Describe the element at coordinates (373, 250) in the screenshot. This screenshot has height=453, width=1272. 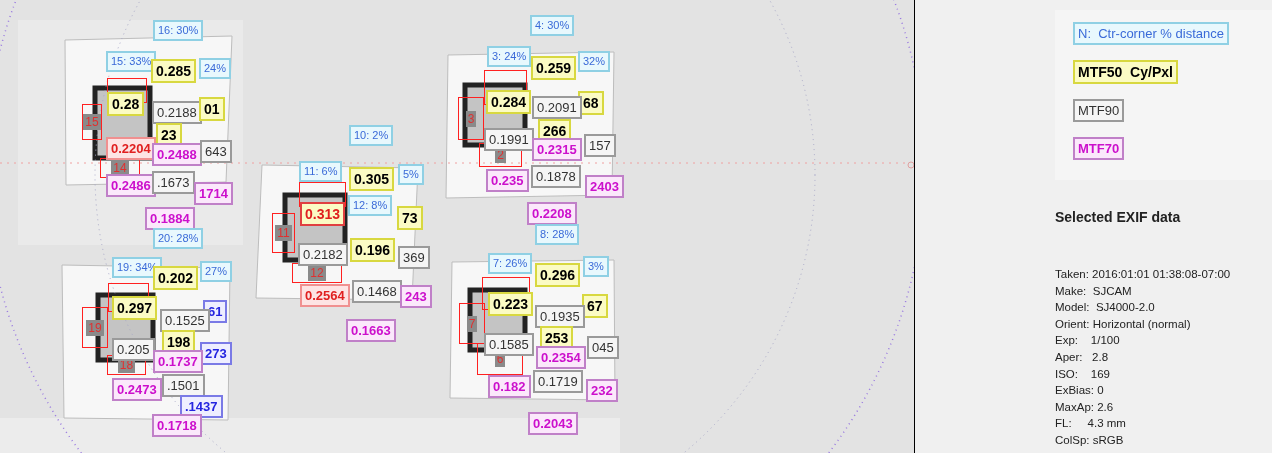
I see `mtf50-label: 0.196` at that location.